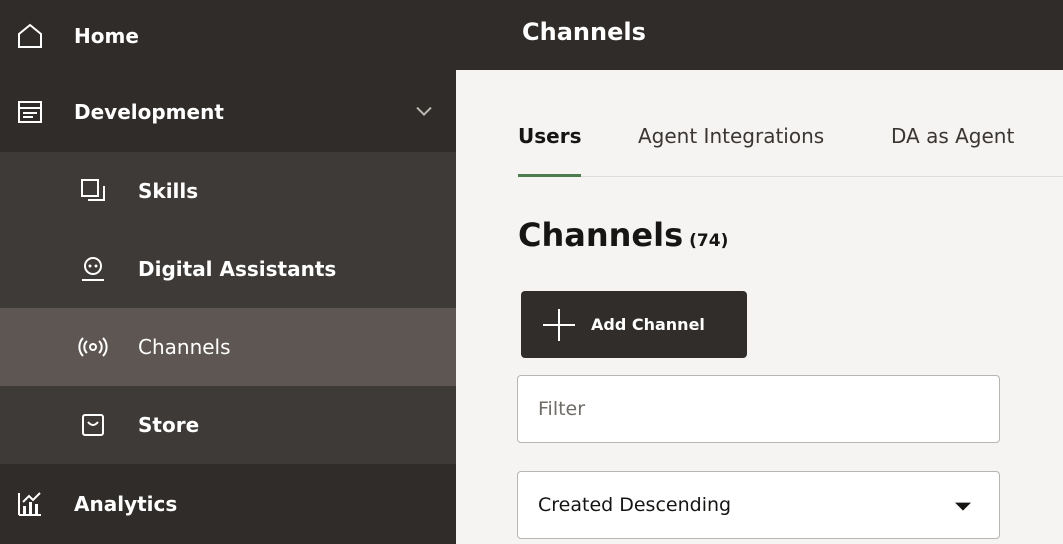 The height and width of the screenshot is (544, 1063). Describe the element at coordinates (709, 241) in the screenshot. I see `channel-count: (74)` at that location.